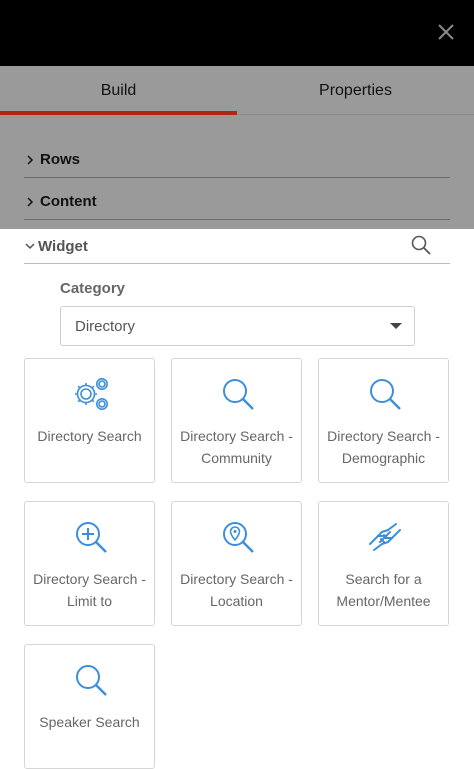 The height and width of the screenshot is (769, 474). I want to click on widget-tile-directory-search: Directory Search, so click(89, 420).